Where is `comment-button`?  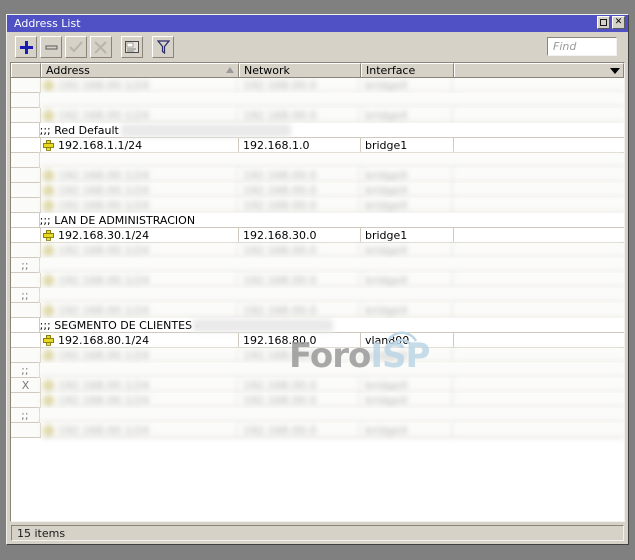
comment-button is located at coordinates (132, 47).